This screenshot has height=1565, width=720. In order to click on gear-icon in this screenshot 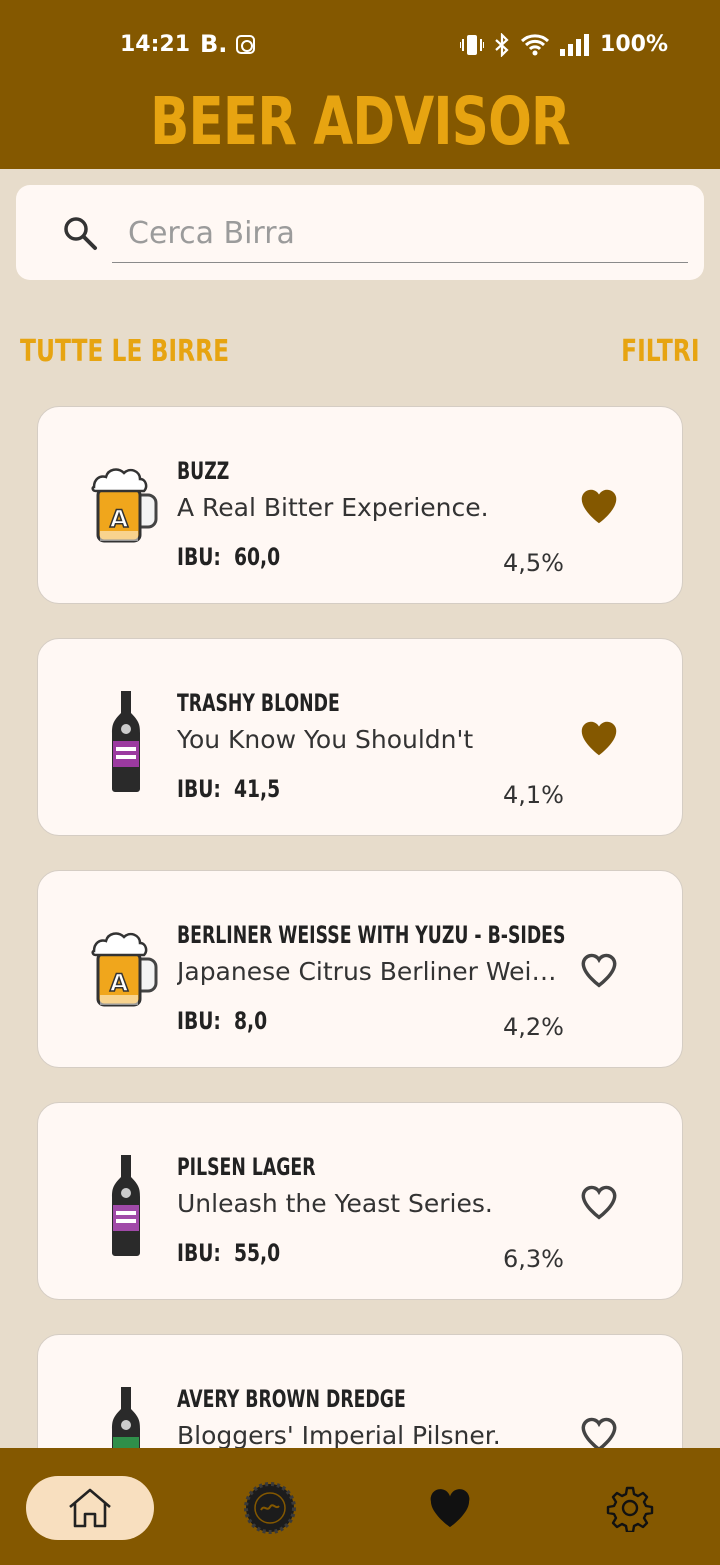, I will do `click(630, 1509)`.